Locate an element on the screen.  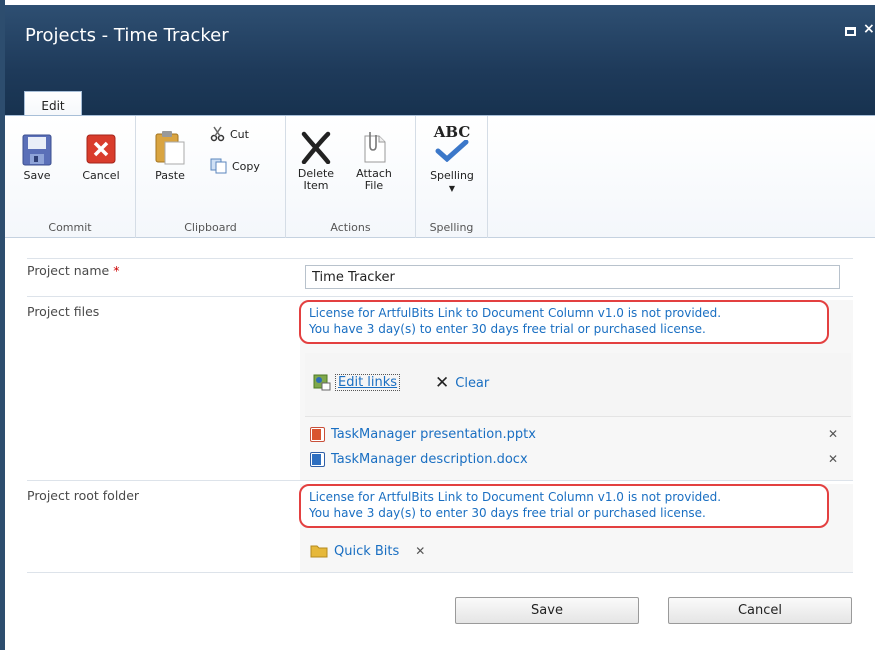
check-mark-icon is located at coordinates (452, 151).